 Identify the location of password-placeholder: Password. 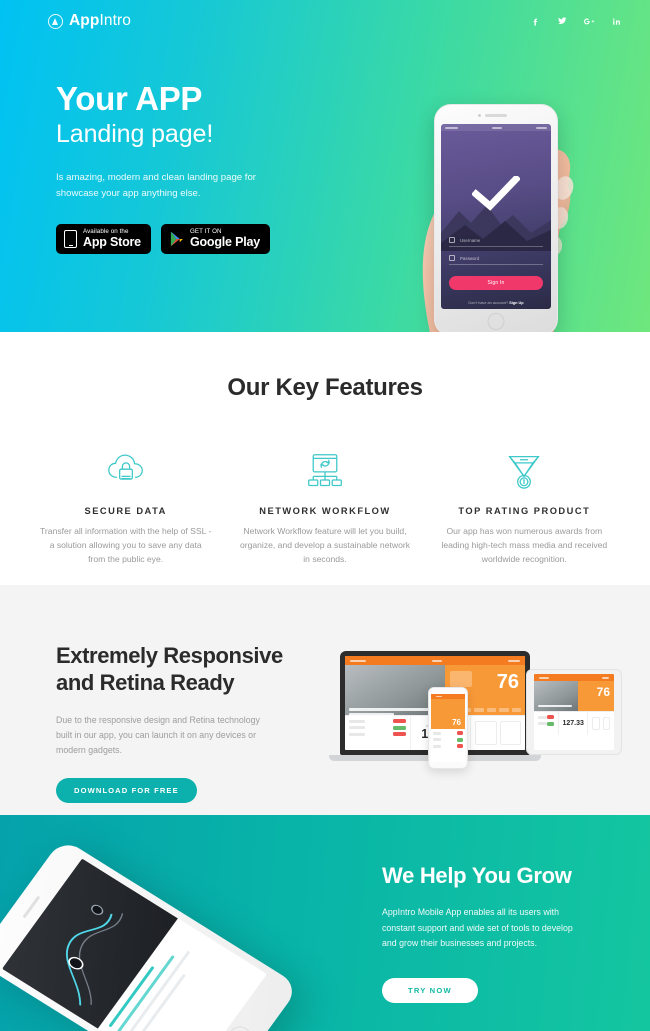
(470, 258).